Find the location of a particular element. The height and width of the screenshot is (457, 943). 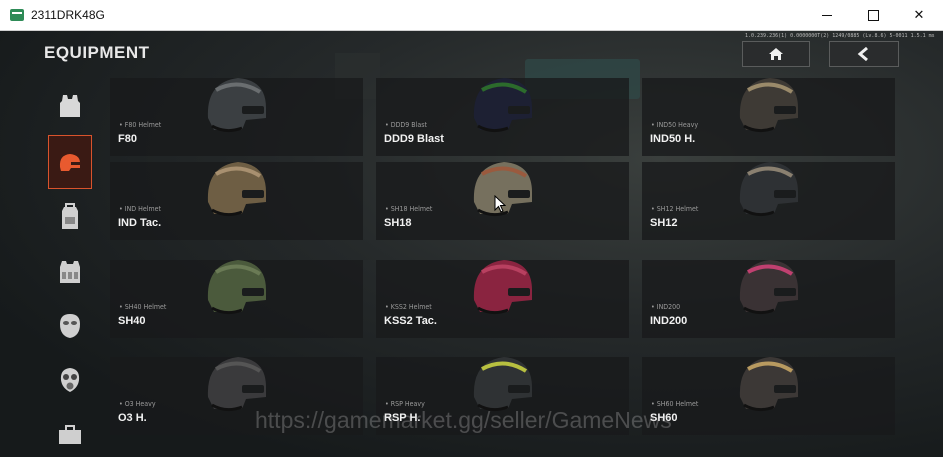

equipment-card: • KSS2 Helmet KSS2 Tac. is located at coordinates (502, 299).